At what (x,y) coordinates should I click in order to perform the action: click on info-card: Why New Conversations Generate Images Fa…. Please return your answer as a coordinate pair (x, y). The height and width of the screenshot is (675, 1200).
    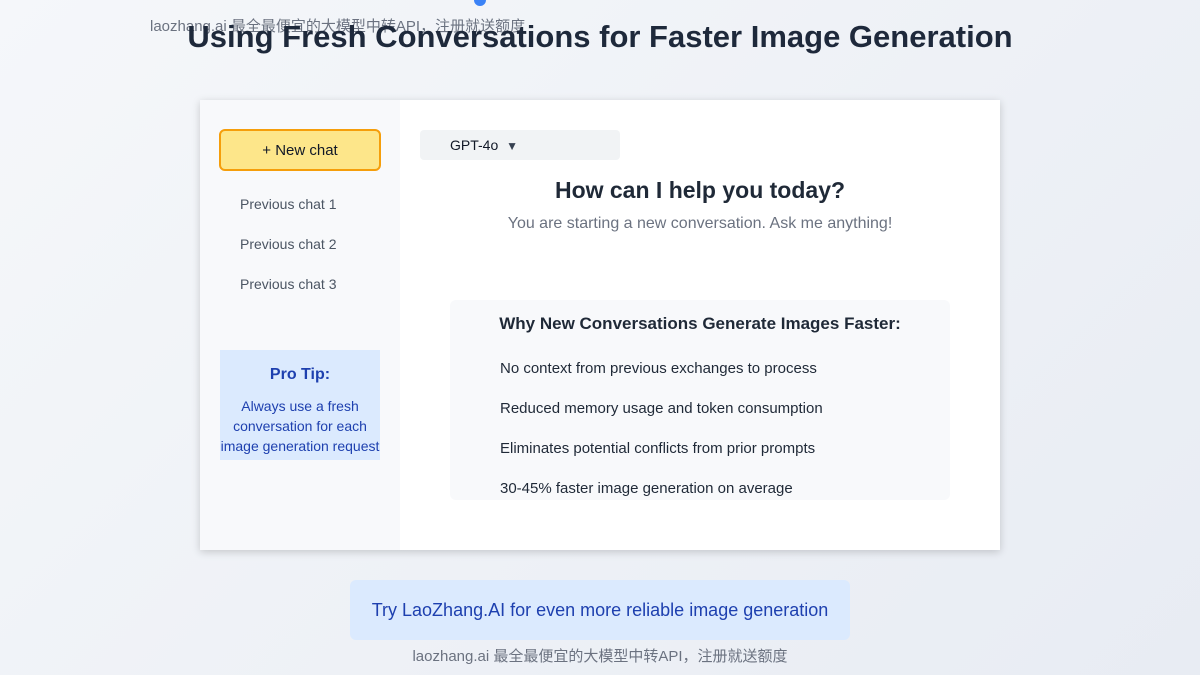
    Looking at the image, I should click on (700, 400).